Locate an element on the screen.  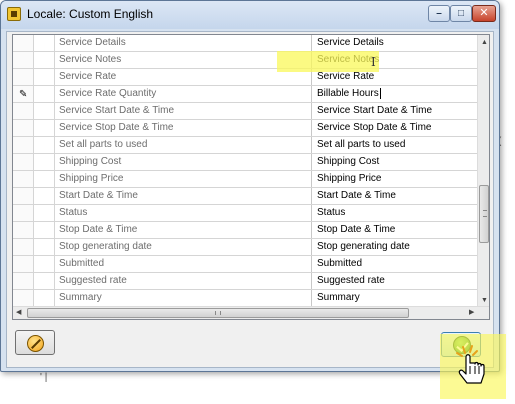
app-icon is located at coordinates (14, 14).